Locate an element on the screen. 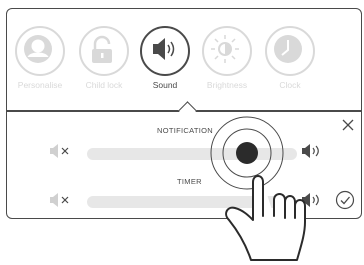 The width and height of the screenshot is (364, 265). menu-item-personalise: Personalise is located at coordinates (40, 58).